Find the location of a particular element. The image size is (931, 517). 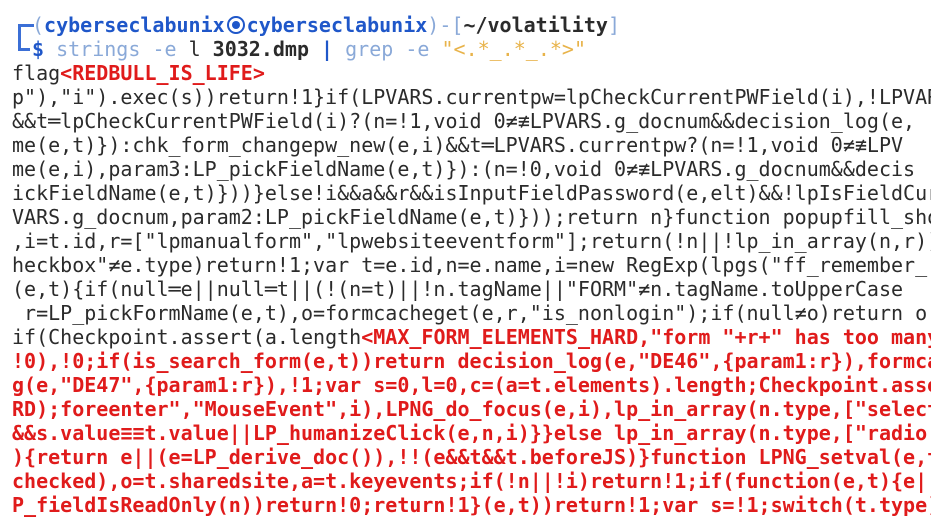

kali-skull-icon is located at coordinates (235, 25).